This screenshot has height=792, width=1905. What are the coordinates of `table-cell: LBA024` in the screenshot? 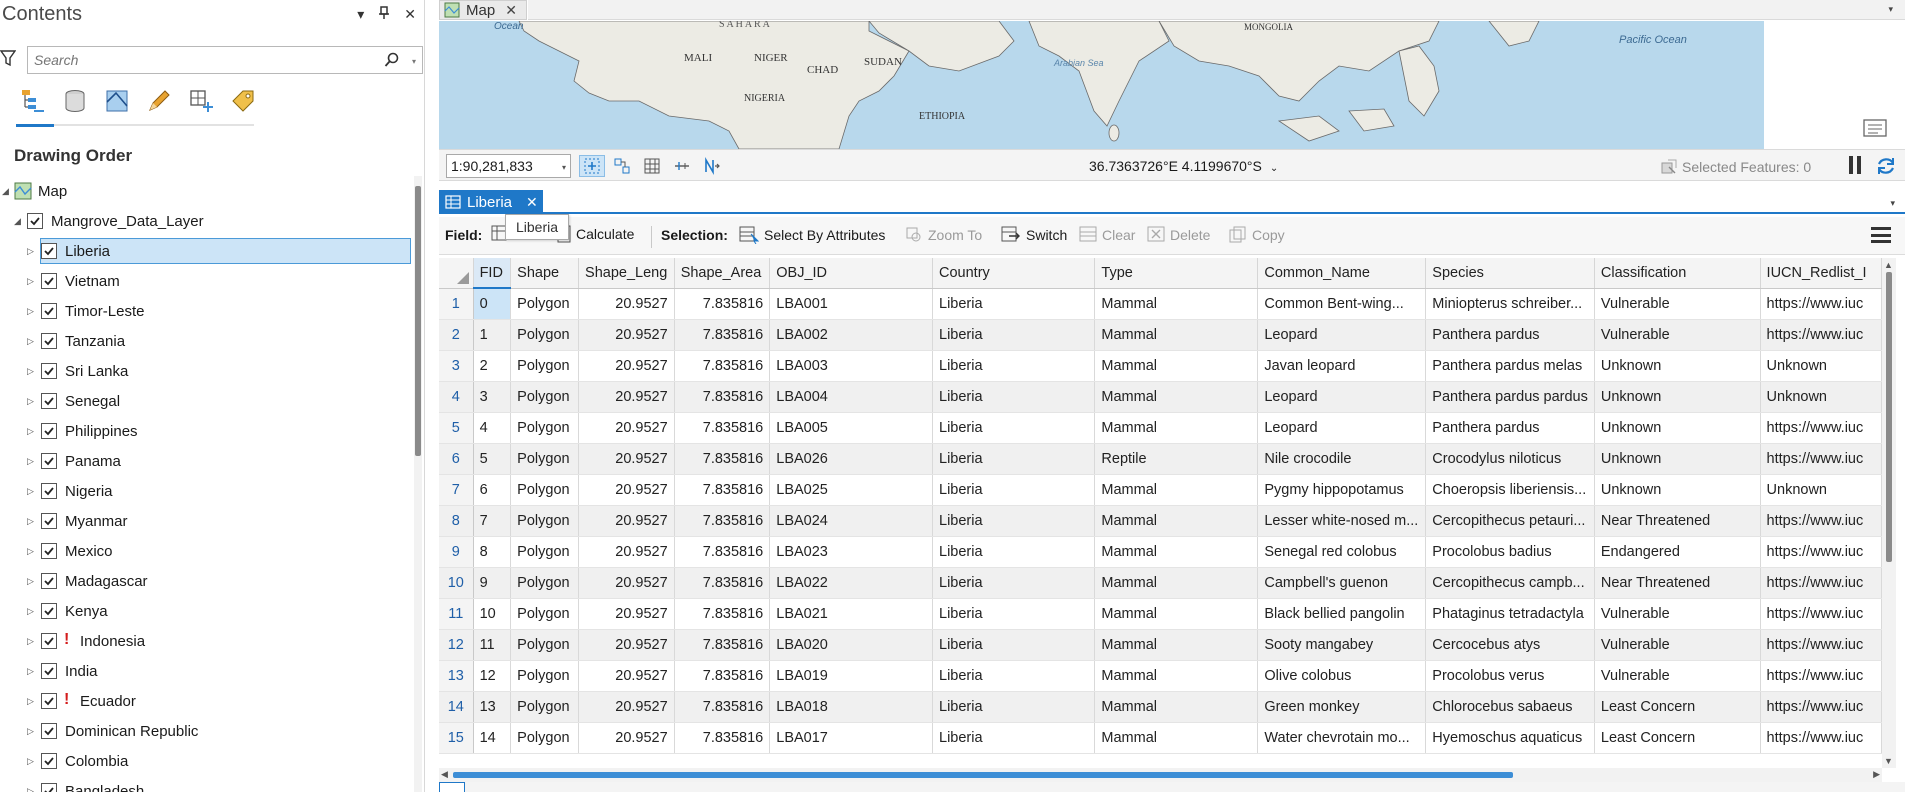 It's located at (851, 521).